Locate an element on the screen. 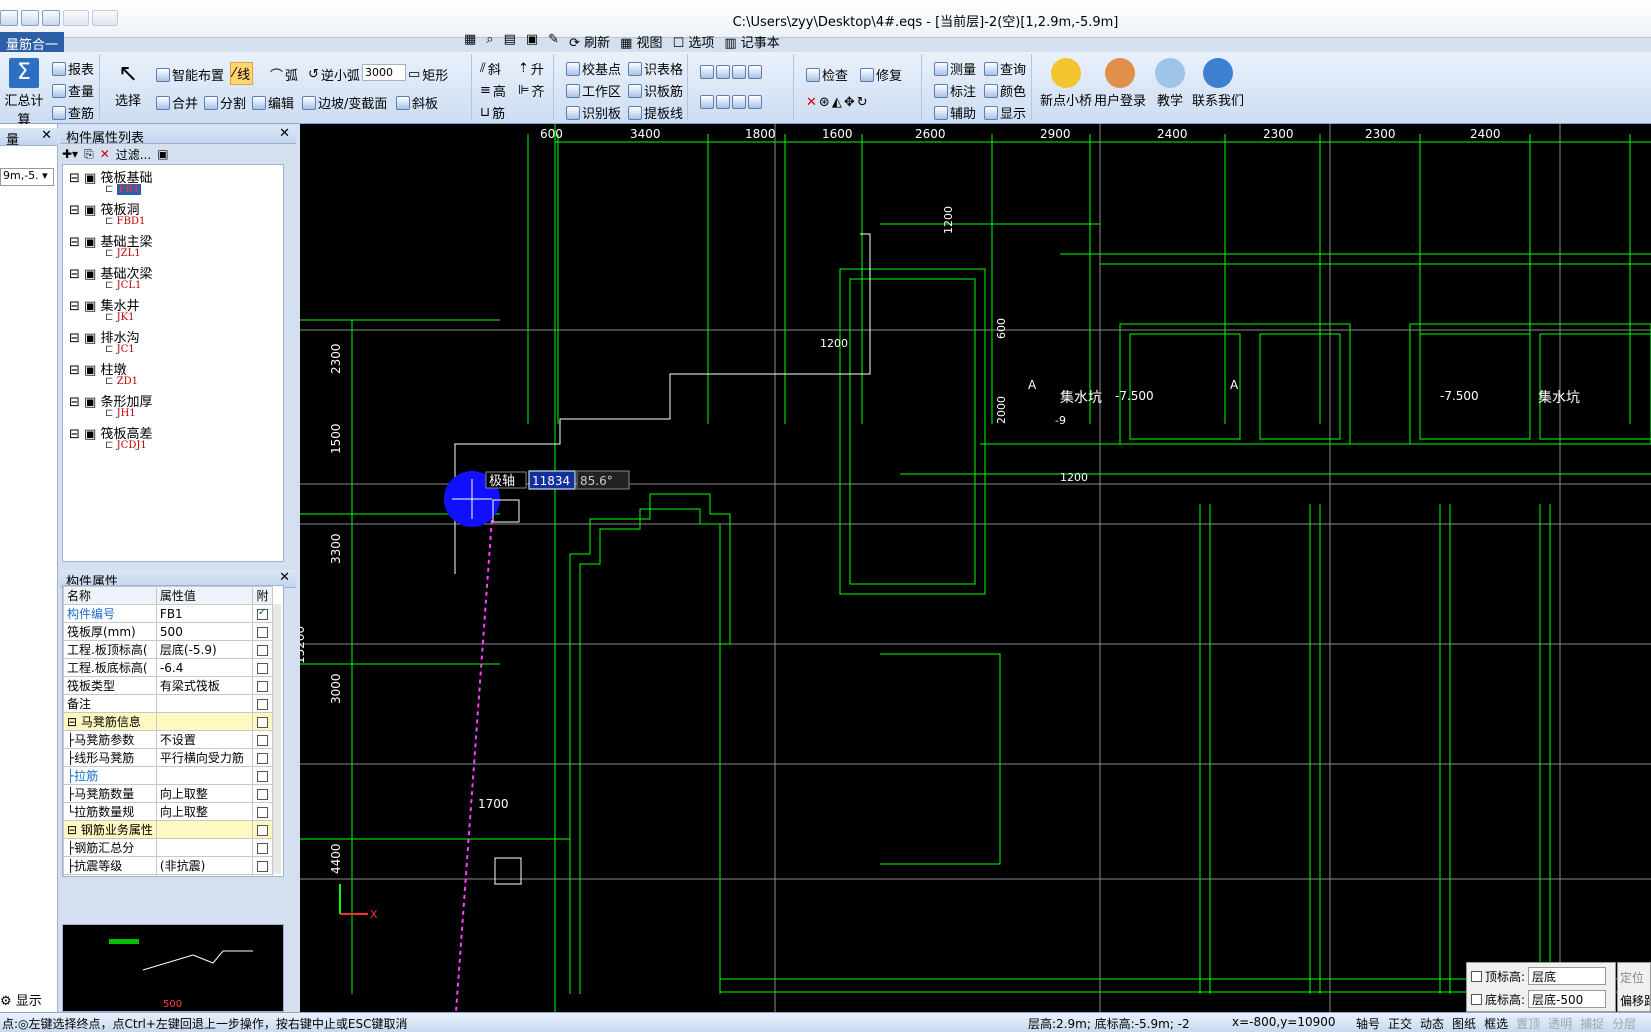 This screenshot has width=1651, height=1032. find-icon: ⌕ is located at coordinates (489, 42).